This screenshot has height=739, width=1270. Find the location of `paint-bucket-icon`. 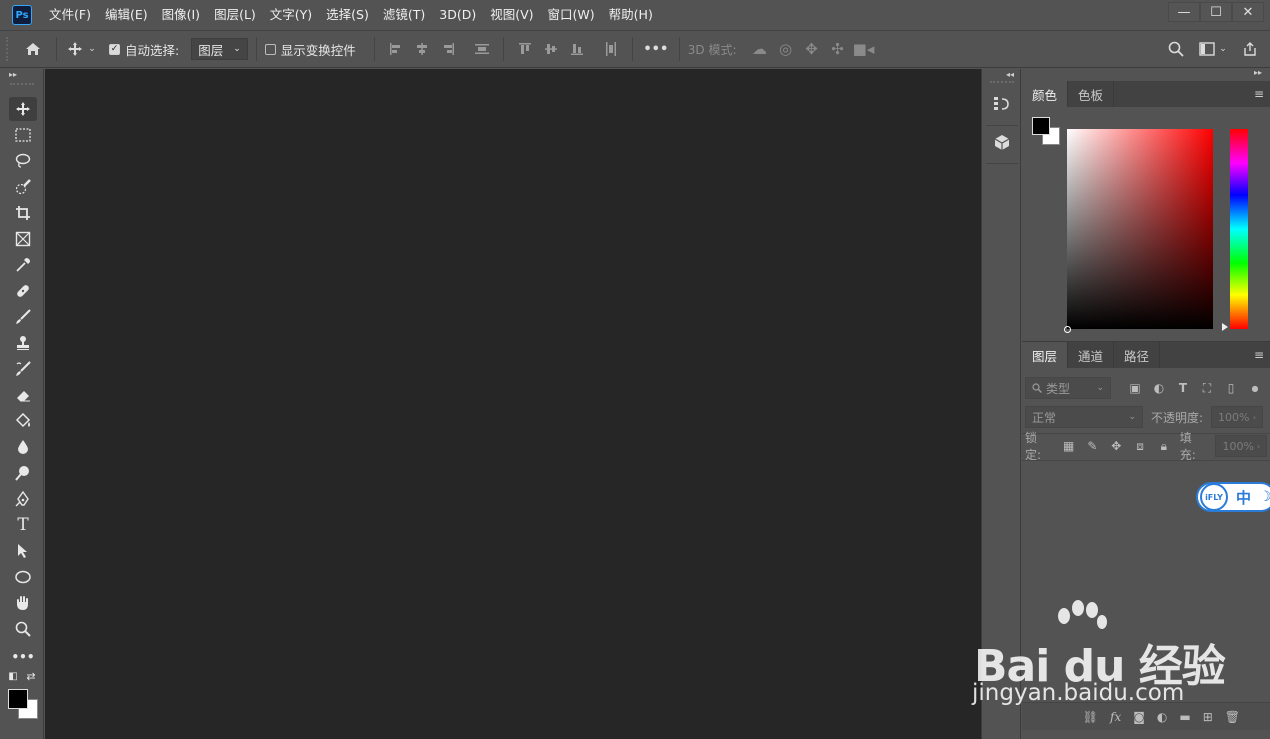

paint-bucket-icon is located at coordinates (23, 421).